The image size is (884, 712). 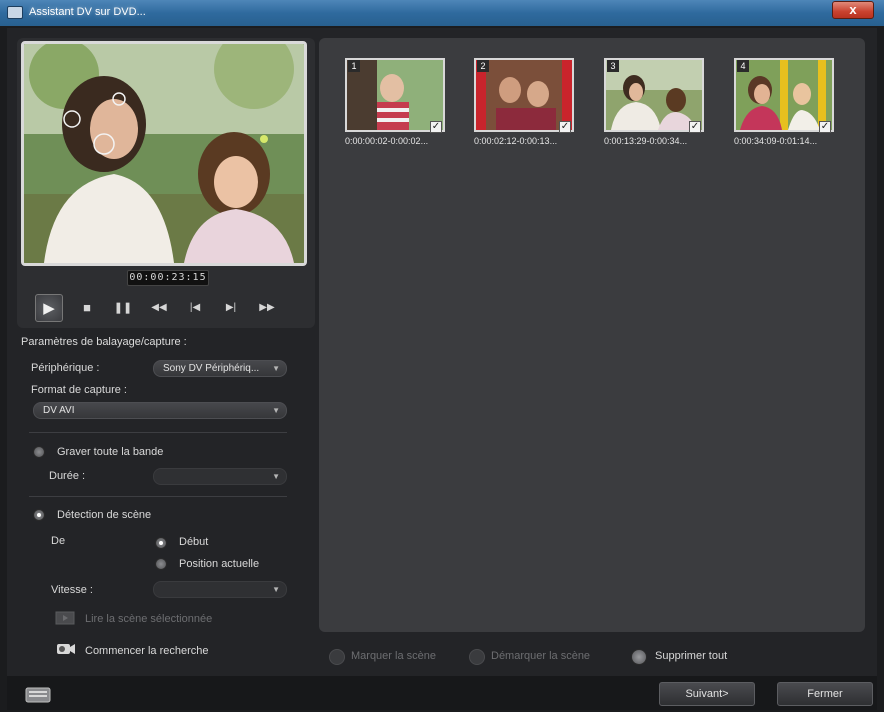 What do you see at coordinates (825, 694) in the screenshot?
I see `close-button: Fermer` at bounding box center [825, 694].